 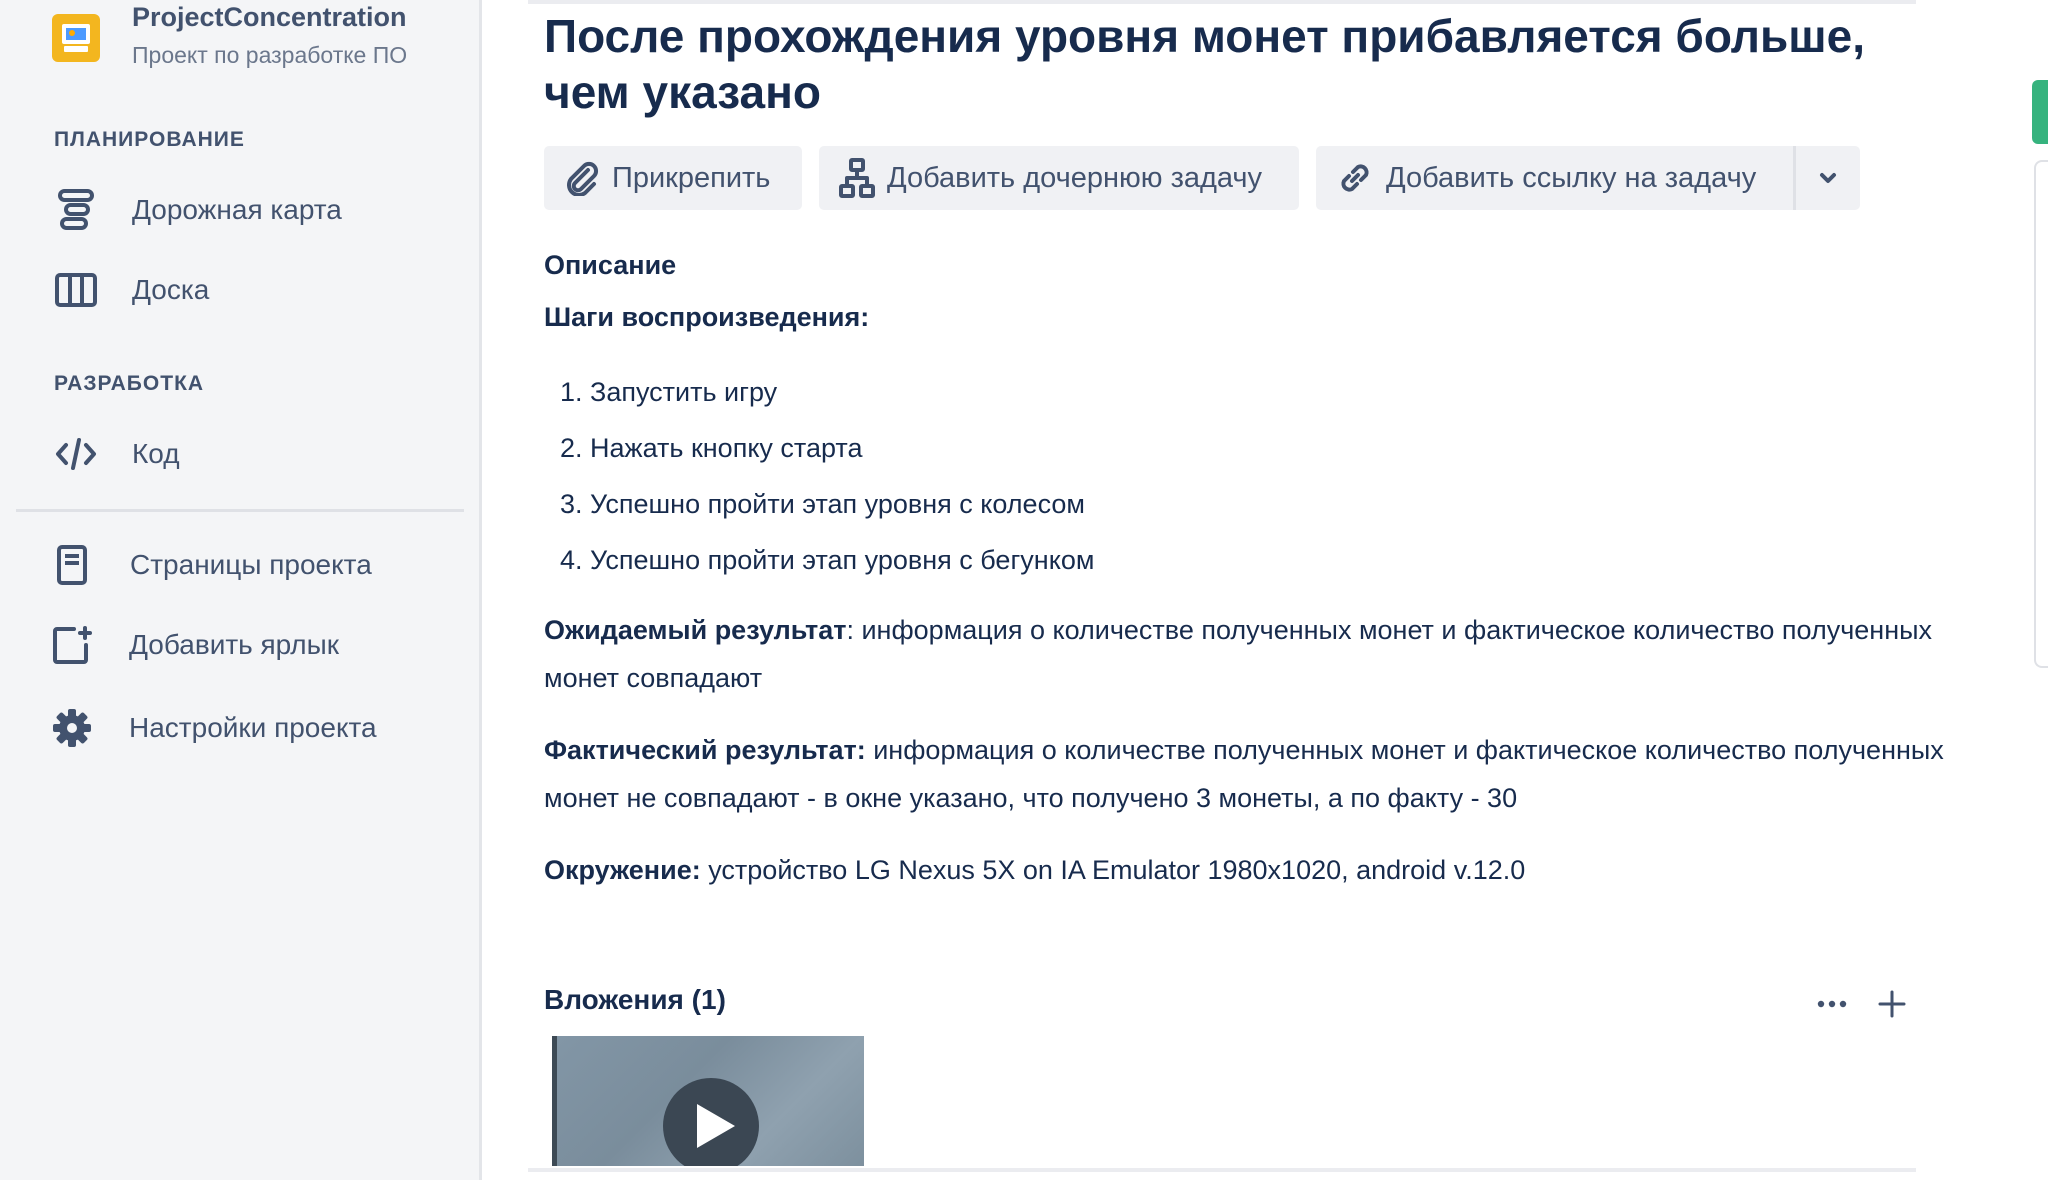 I want to click on expected-label: Ожидаемый результат, so click(x=695, y=630).